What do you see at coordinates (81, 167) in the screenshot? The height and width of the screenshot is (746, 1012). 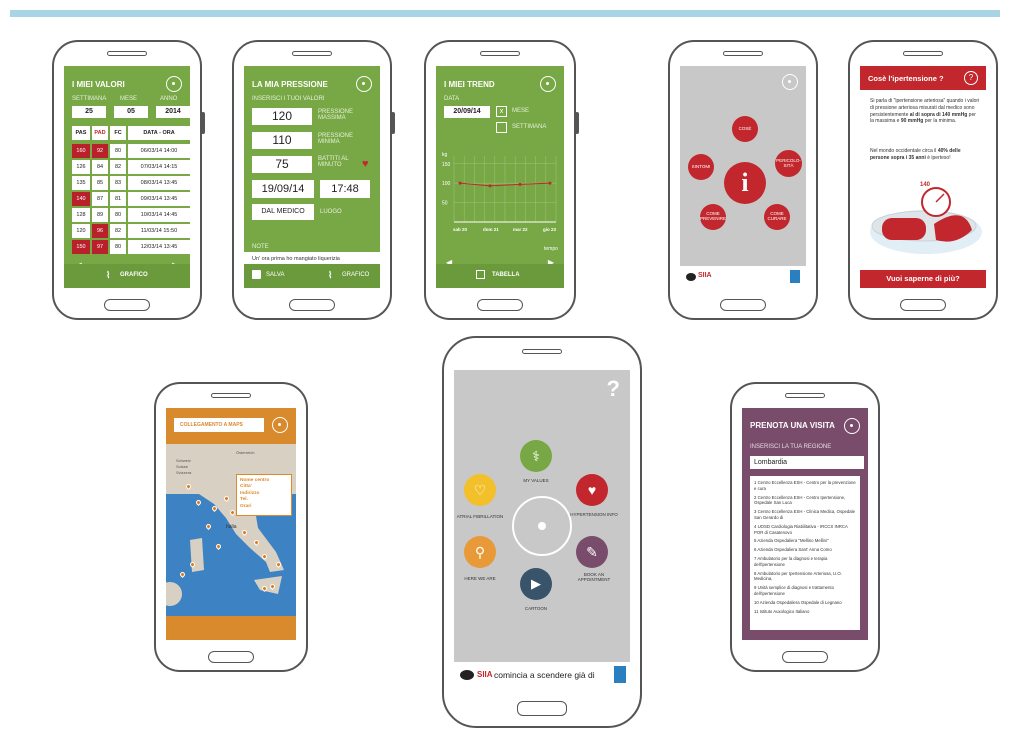 I see `table-cell: 126` at bounding box center [81, 167].